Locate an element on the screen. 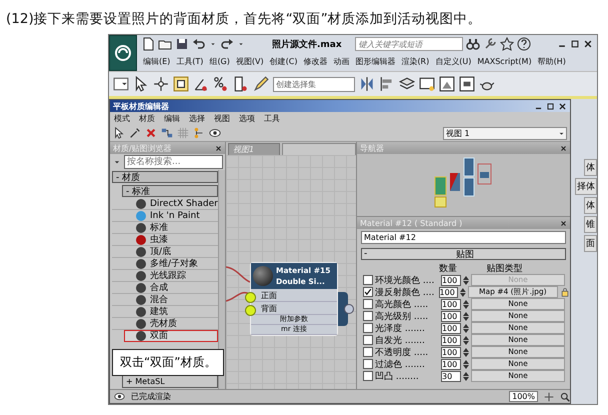 The height and width of the screenshot is (415, 608). render-icon is located at coordinates (467, 84).